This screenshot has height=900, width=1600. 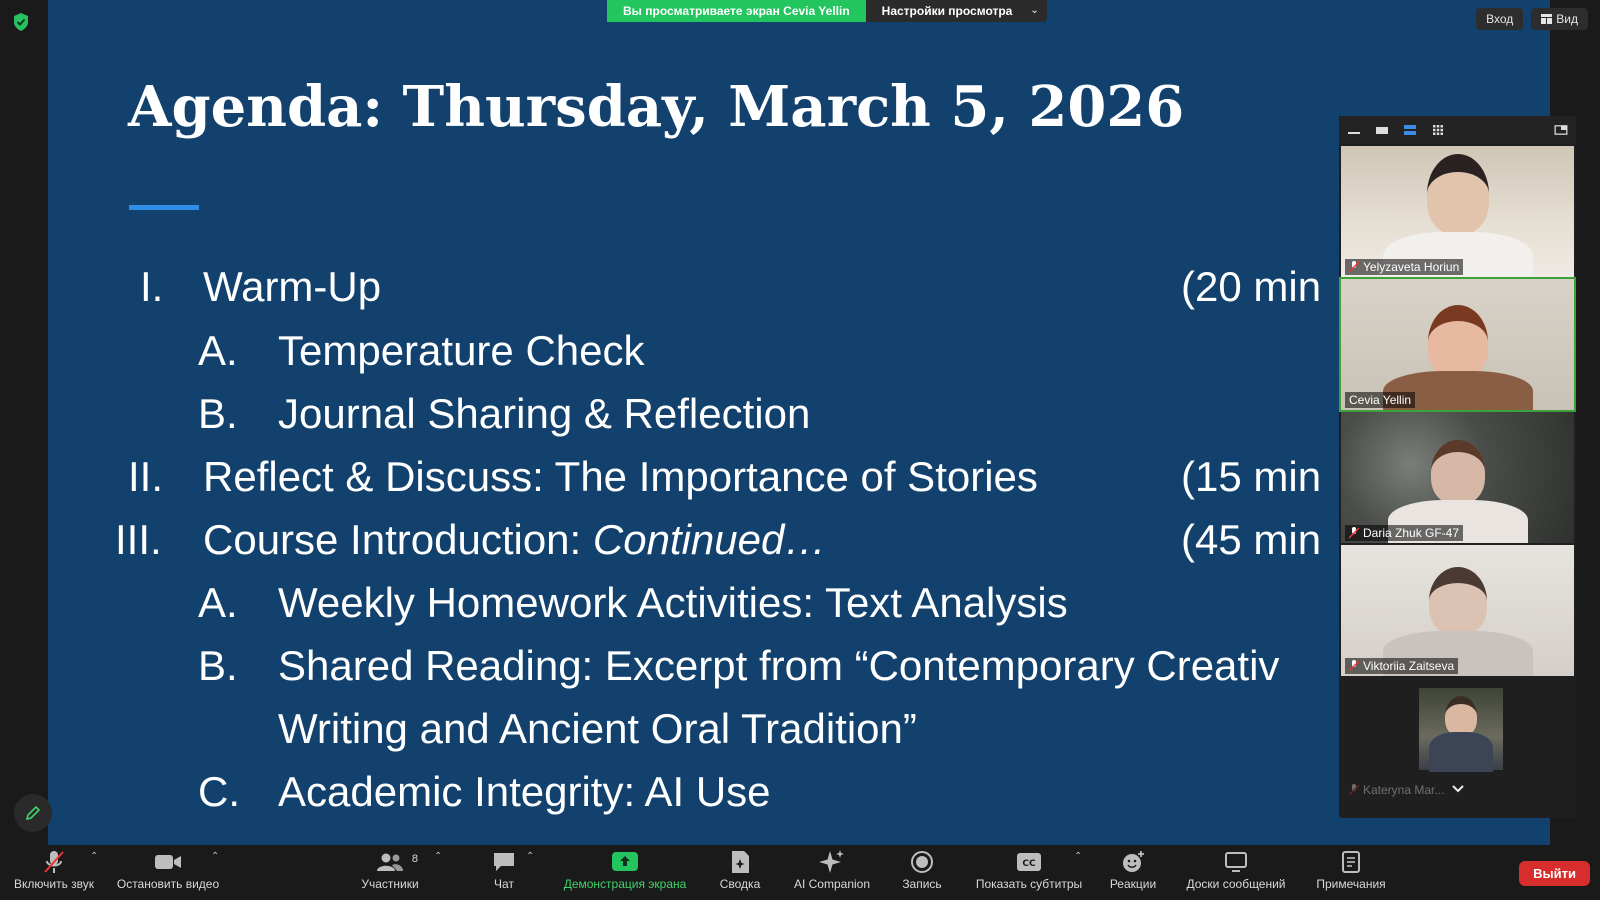 I want to click on agenda-num: II., so click(x=146, y=476).